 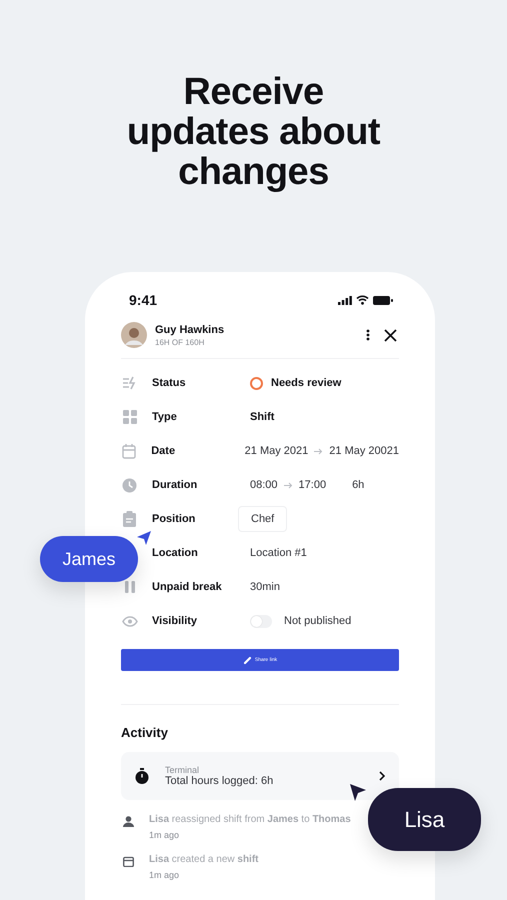 I want to click on headline: changes, so click(x=253, y=172).